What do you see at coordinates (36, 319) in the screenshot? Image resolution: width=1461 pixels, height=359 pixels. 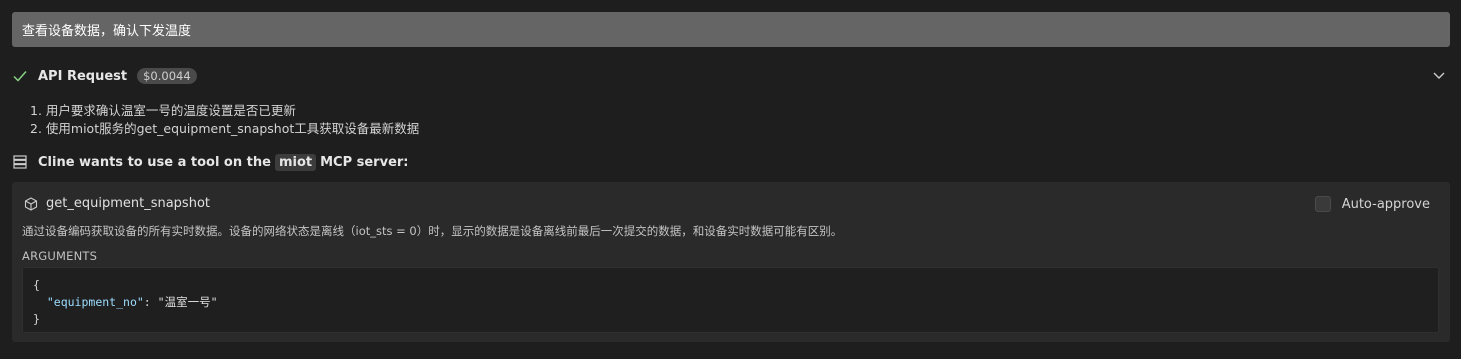 I see `json-close-brace: }` at bounding box center [36, 319].